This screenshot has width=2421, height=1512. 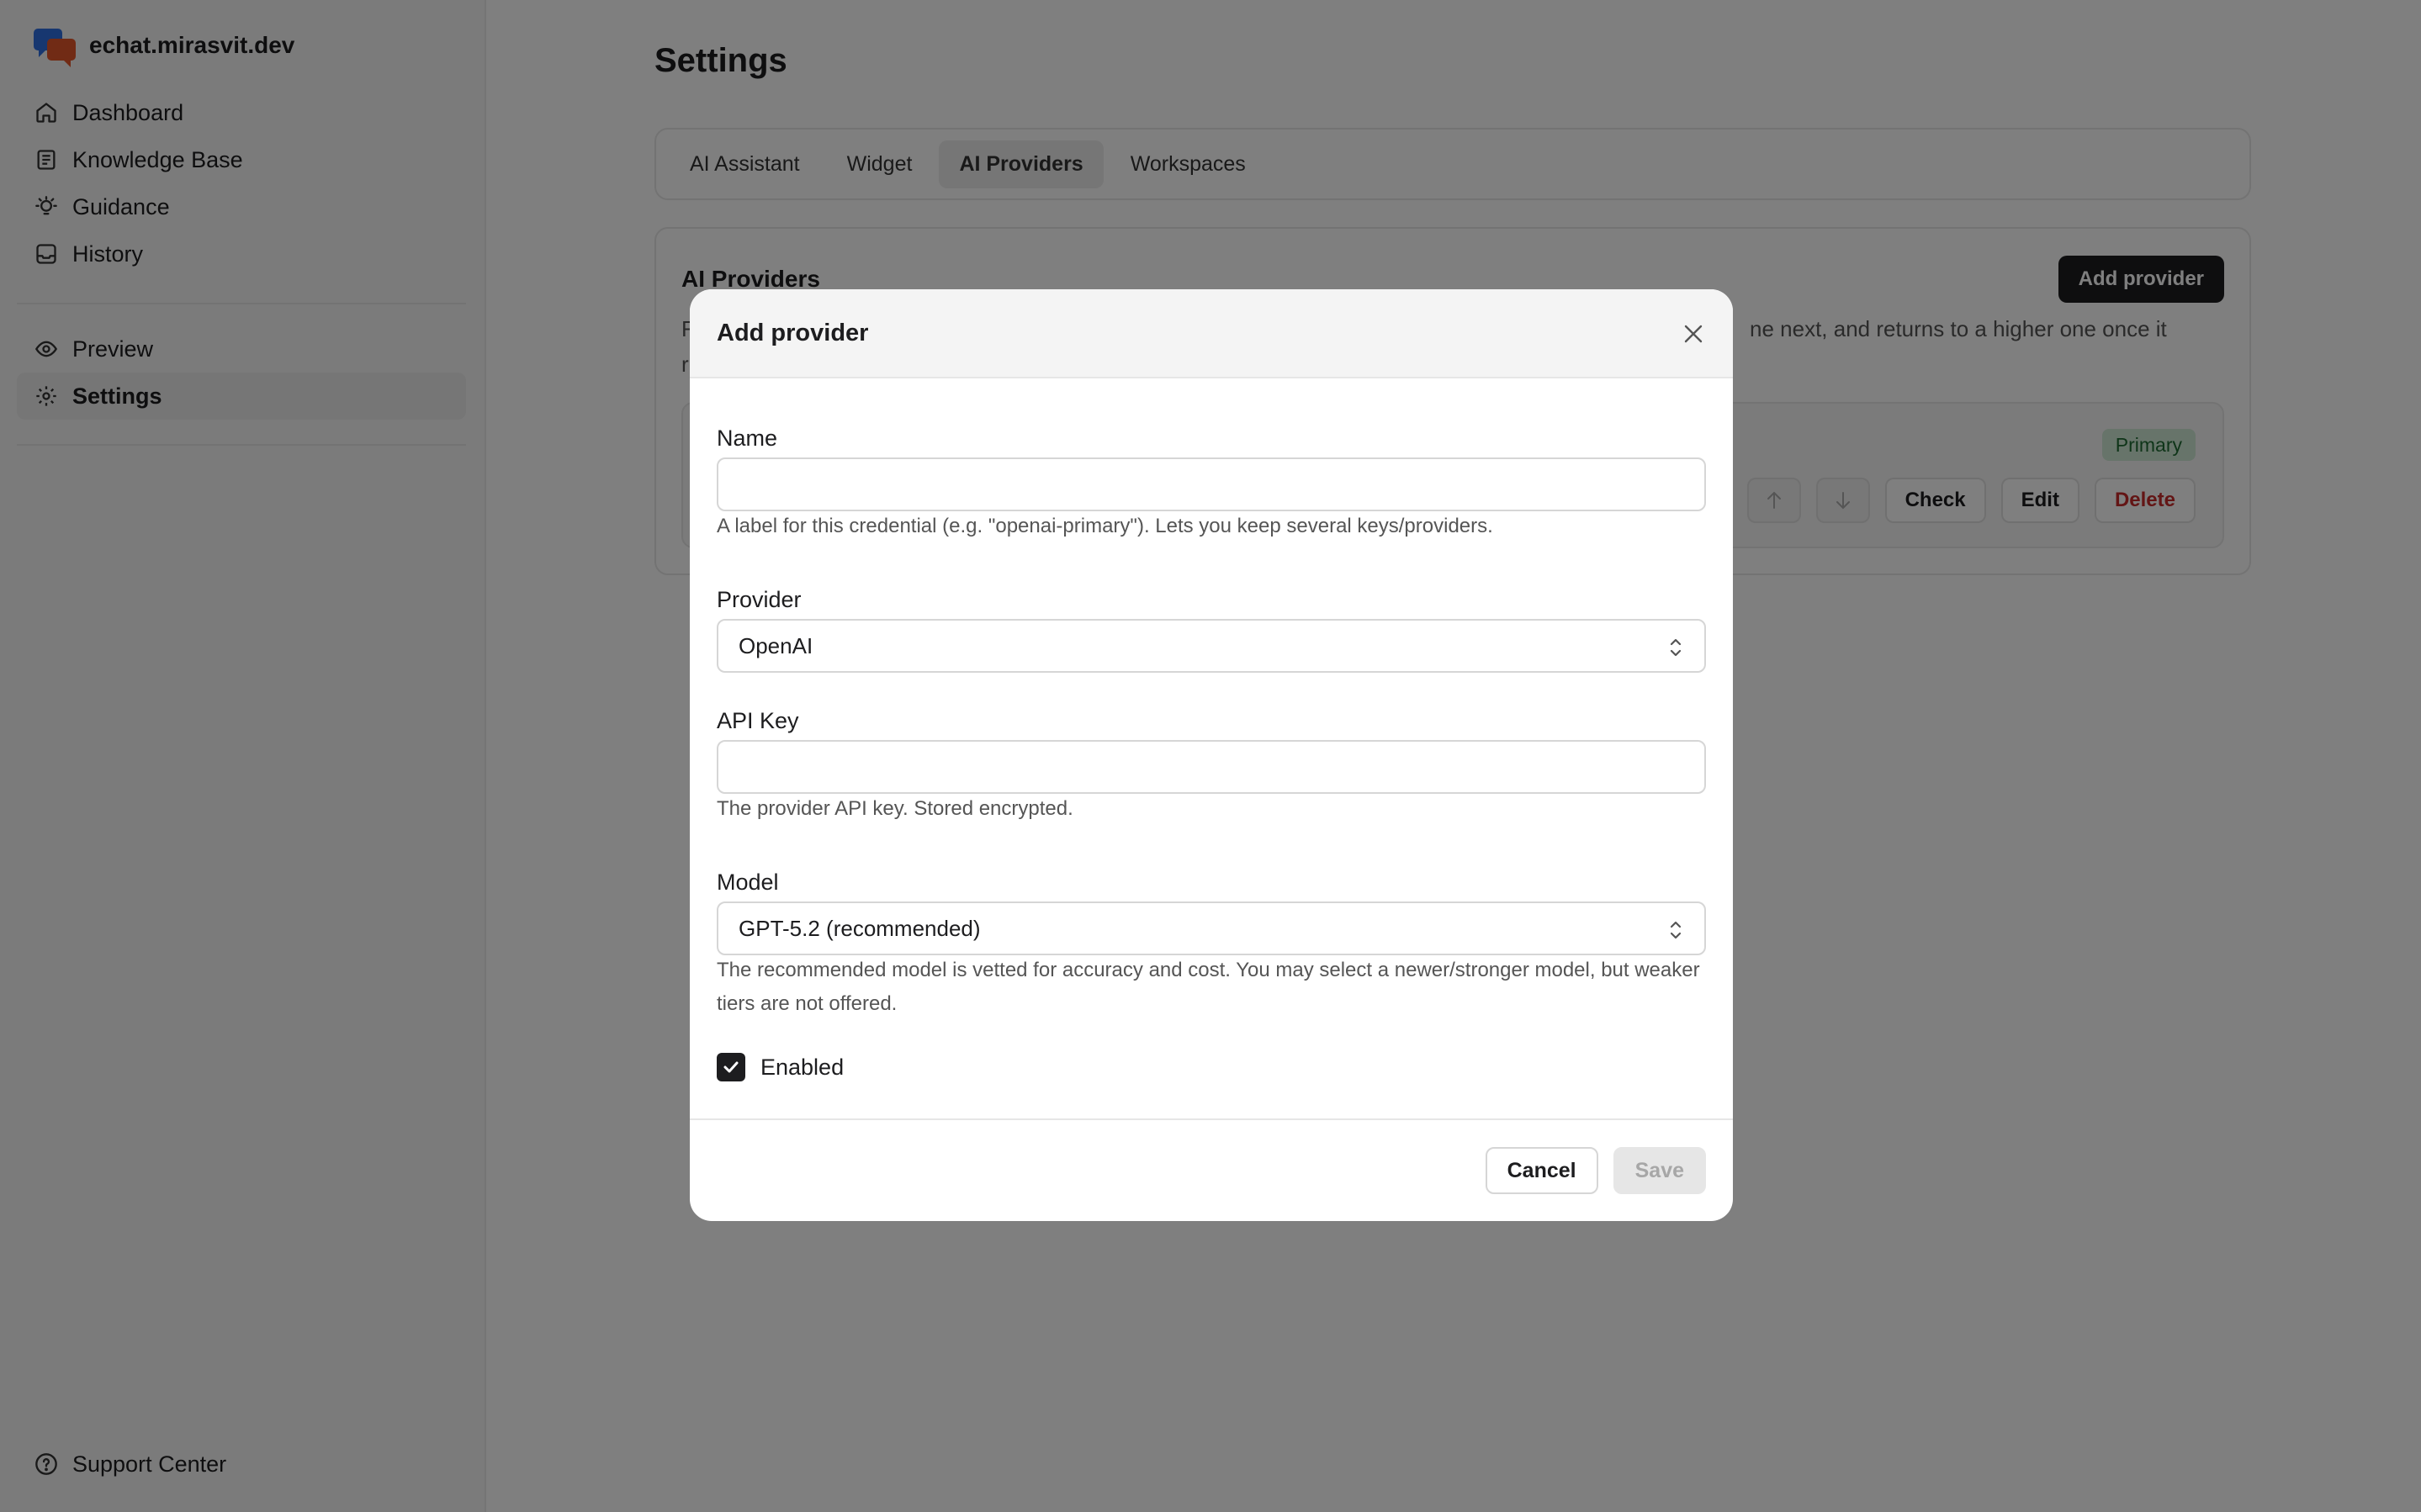 I want to click on enabled-checkbox, so click(x=731, y=1067).